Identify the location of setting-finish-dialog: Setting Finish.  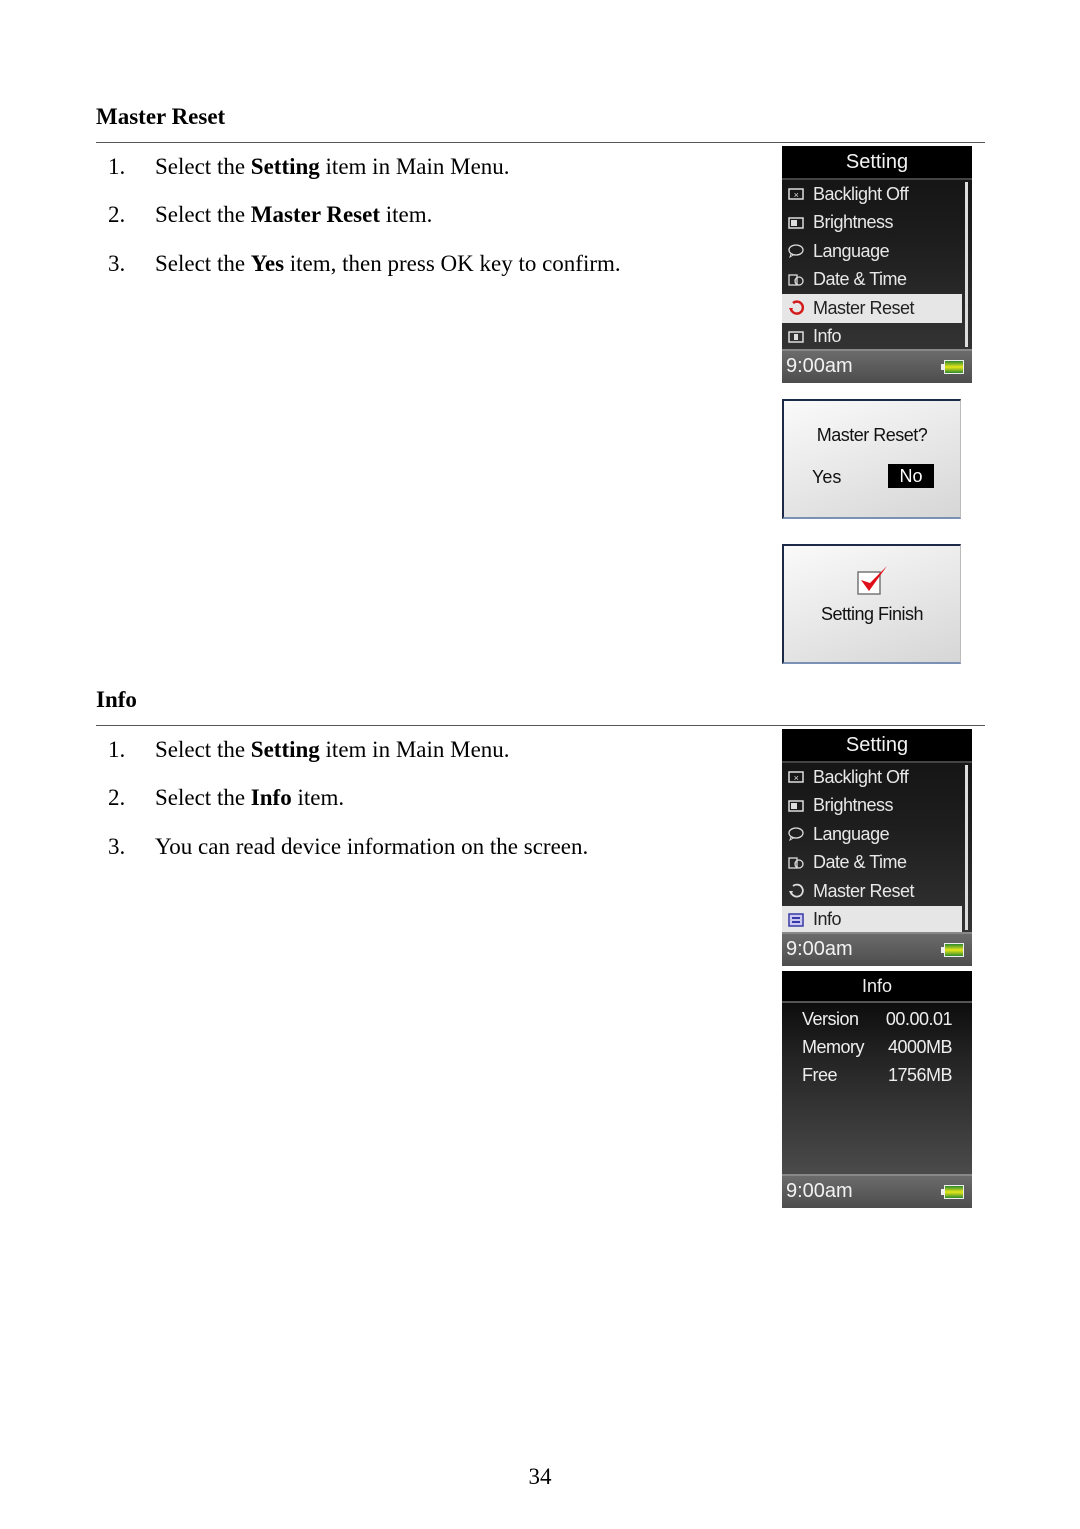
(871, 604).